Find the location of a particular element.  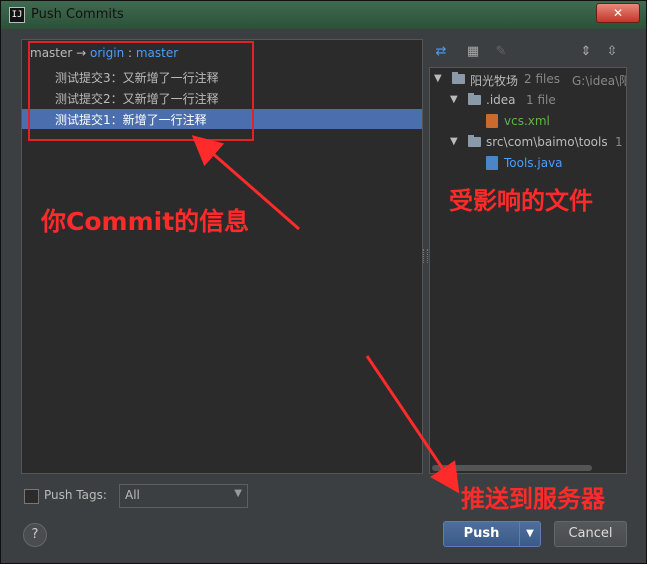

intellij-app-icon: IJ is located at coordinates (17, 15).